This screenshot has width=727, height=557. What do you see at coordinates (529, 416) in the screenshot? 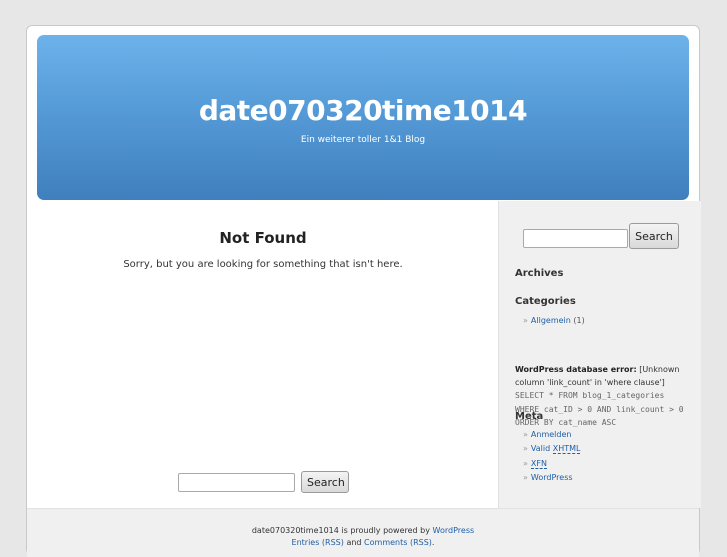
I see `meta-heading: Meta` at bounding box center [529, 416].